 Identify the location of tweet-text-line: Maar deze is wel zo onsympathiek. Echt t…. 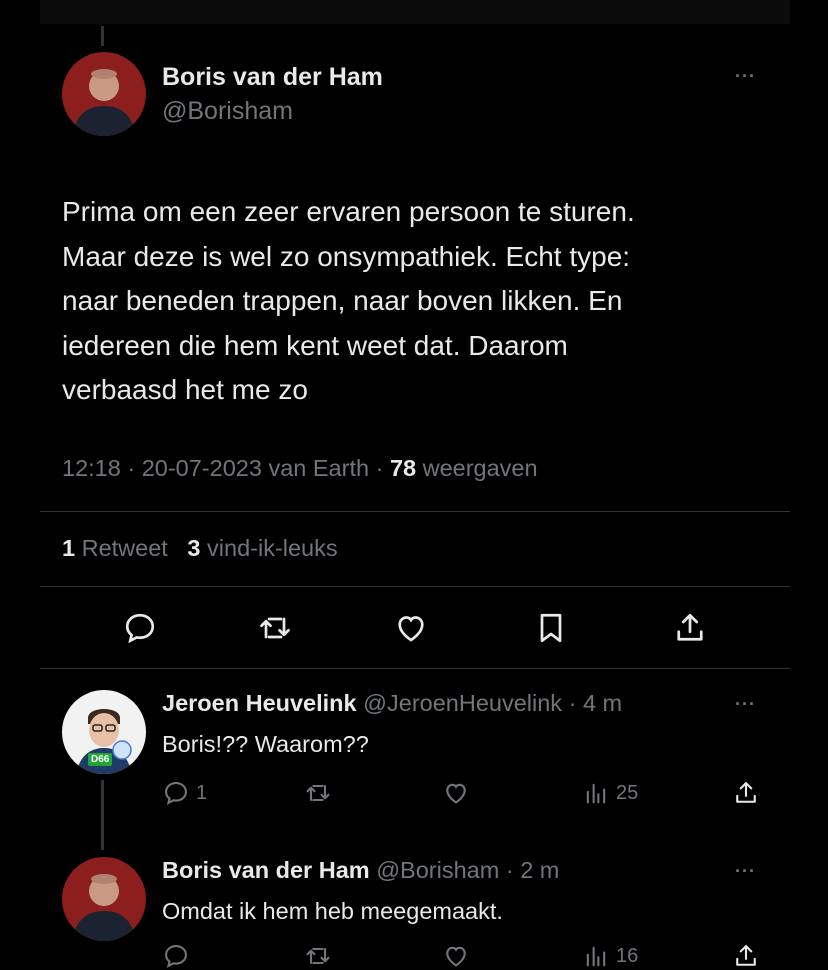
(346, 256).